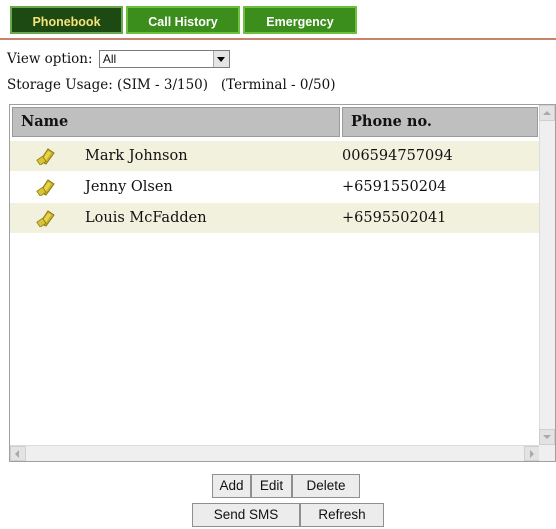 The image size is (556, 529). Describe the element at coordinates (440, 122) in the screenshot. I see `column-header-phone: Phone no.` at that location.